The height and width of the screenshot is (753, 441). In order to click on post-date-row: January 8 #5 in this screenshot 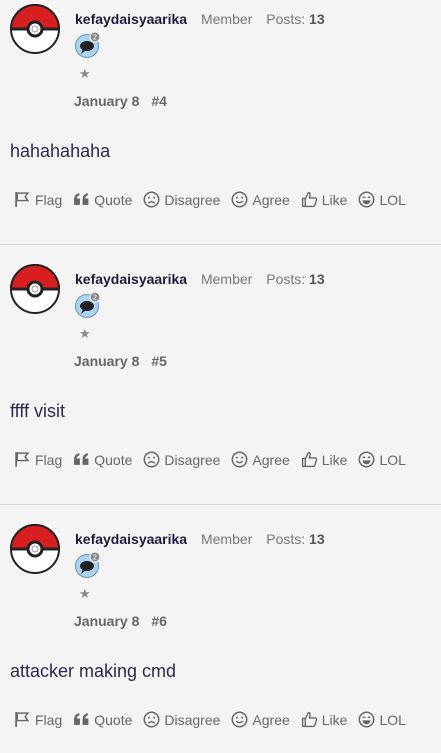, I will do `click(120, 361)`.